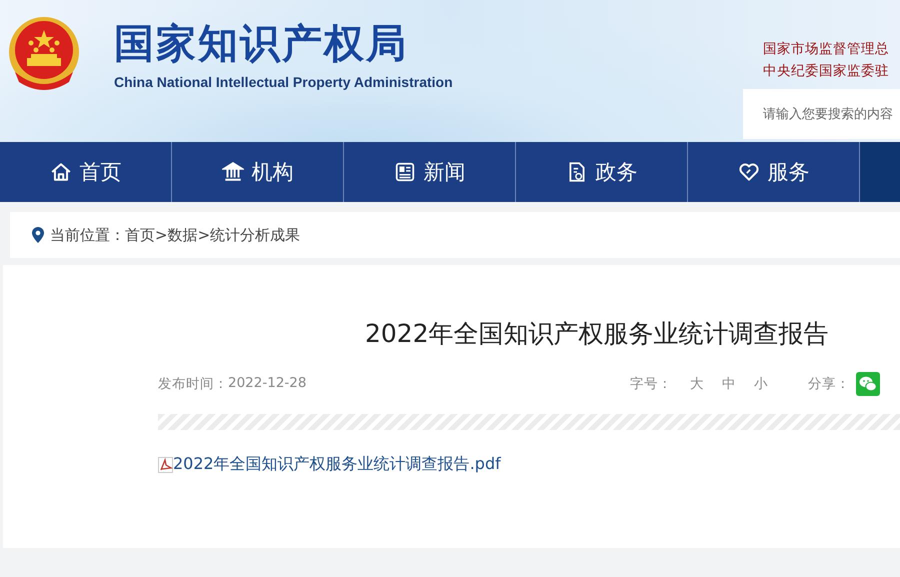  Describe the element at coordinates (193, 384) in the screenshot. I see `date-label: 发布时间：` at that location.